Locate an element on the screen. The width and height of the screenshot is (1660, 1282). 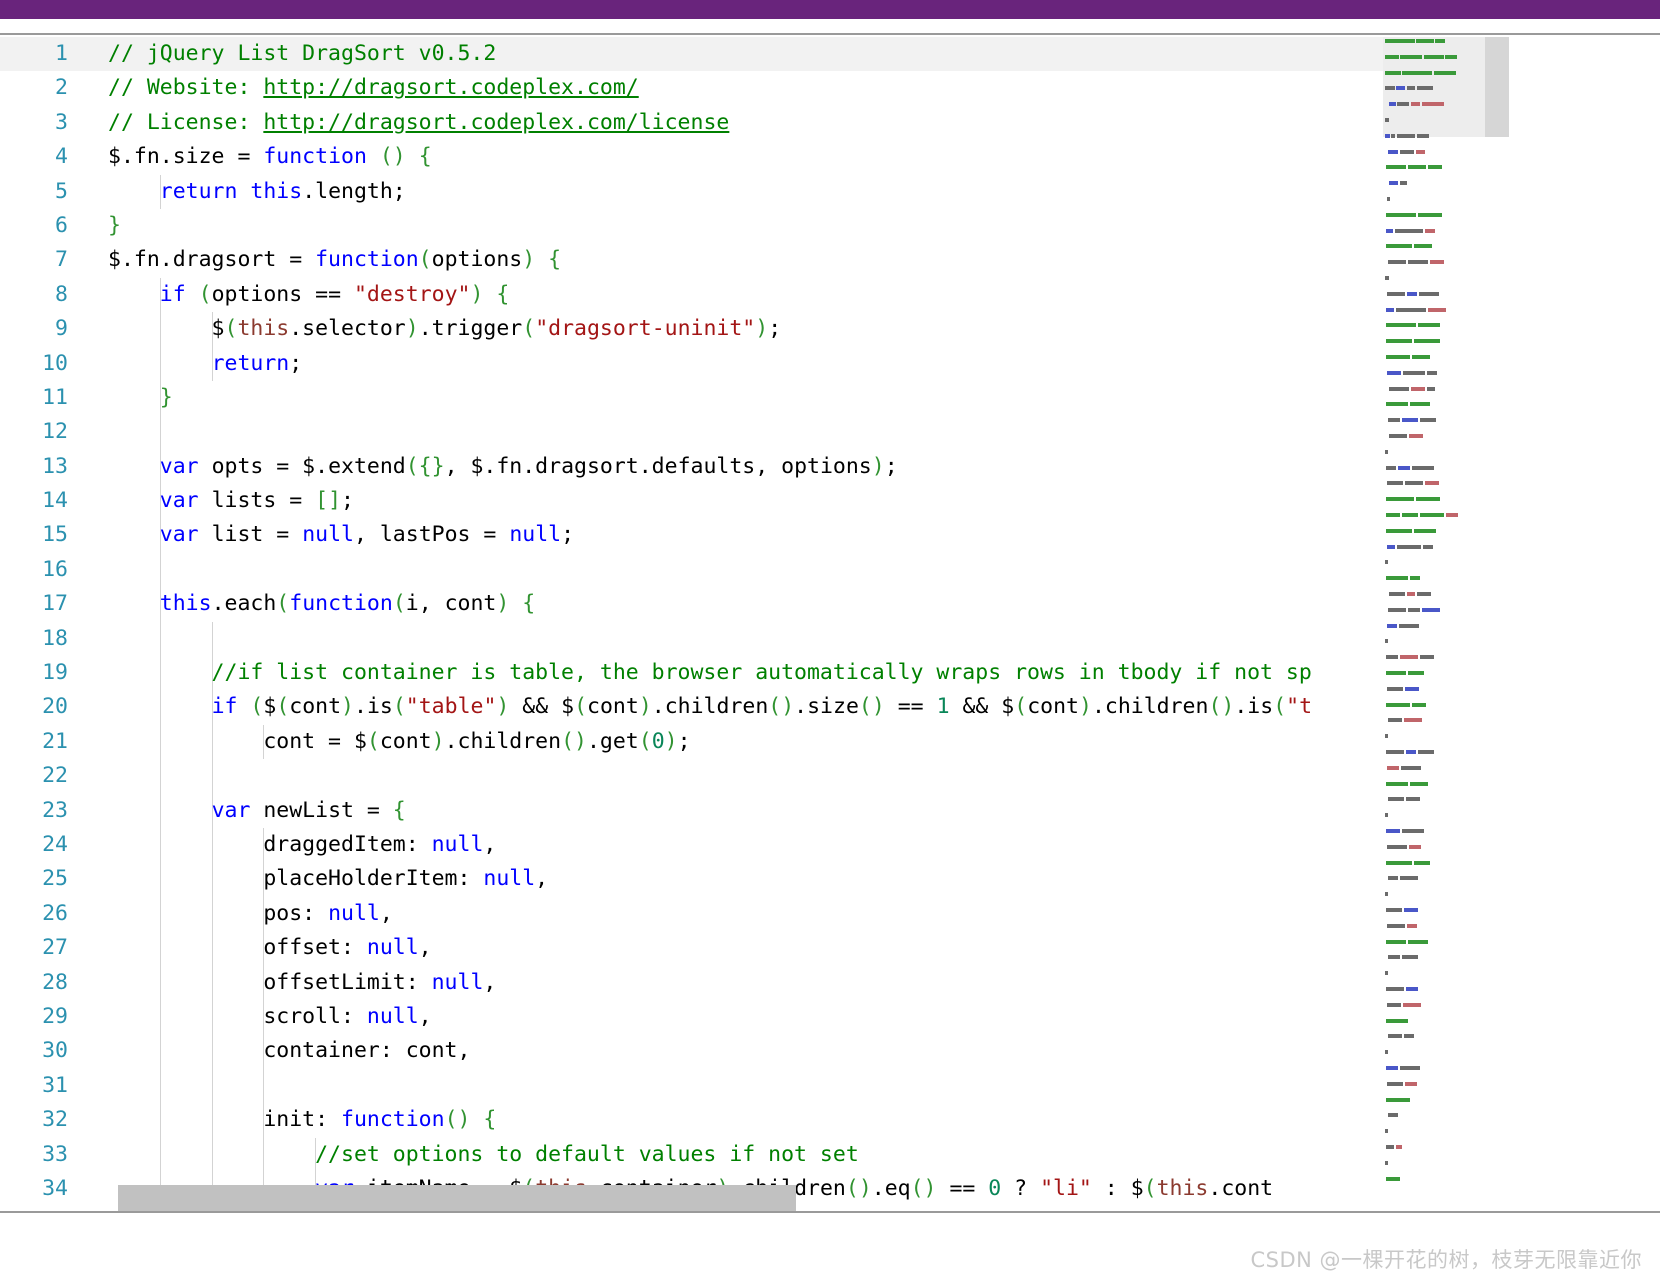
code-line: 12 is located at coordinates (691, 432).